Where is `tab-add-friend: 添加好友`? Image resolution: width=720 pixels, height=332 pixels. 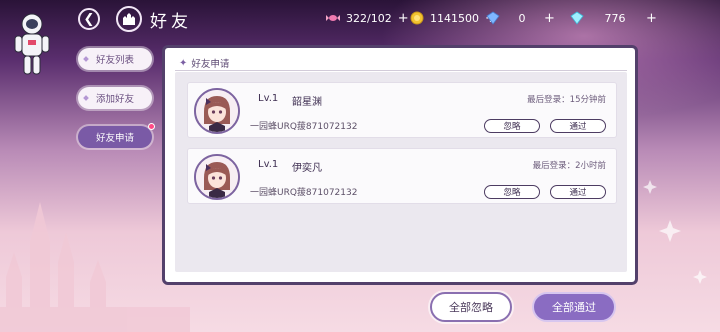
tab-add-friend: 添加好友 is located at coordinates (115, 98).